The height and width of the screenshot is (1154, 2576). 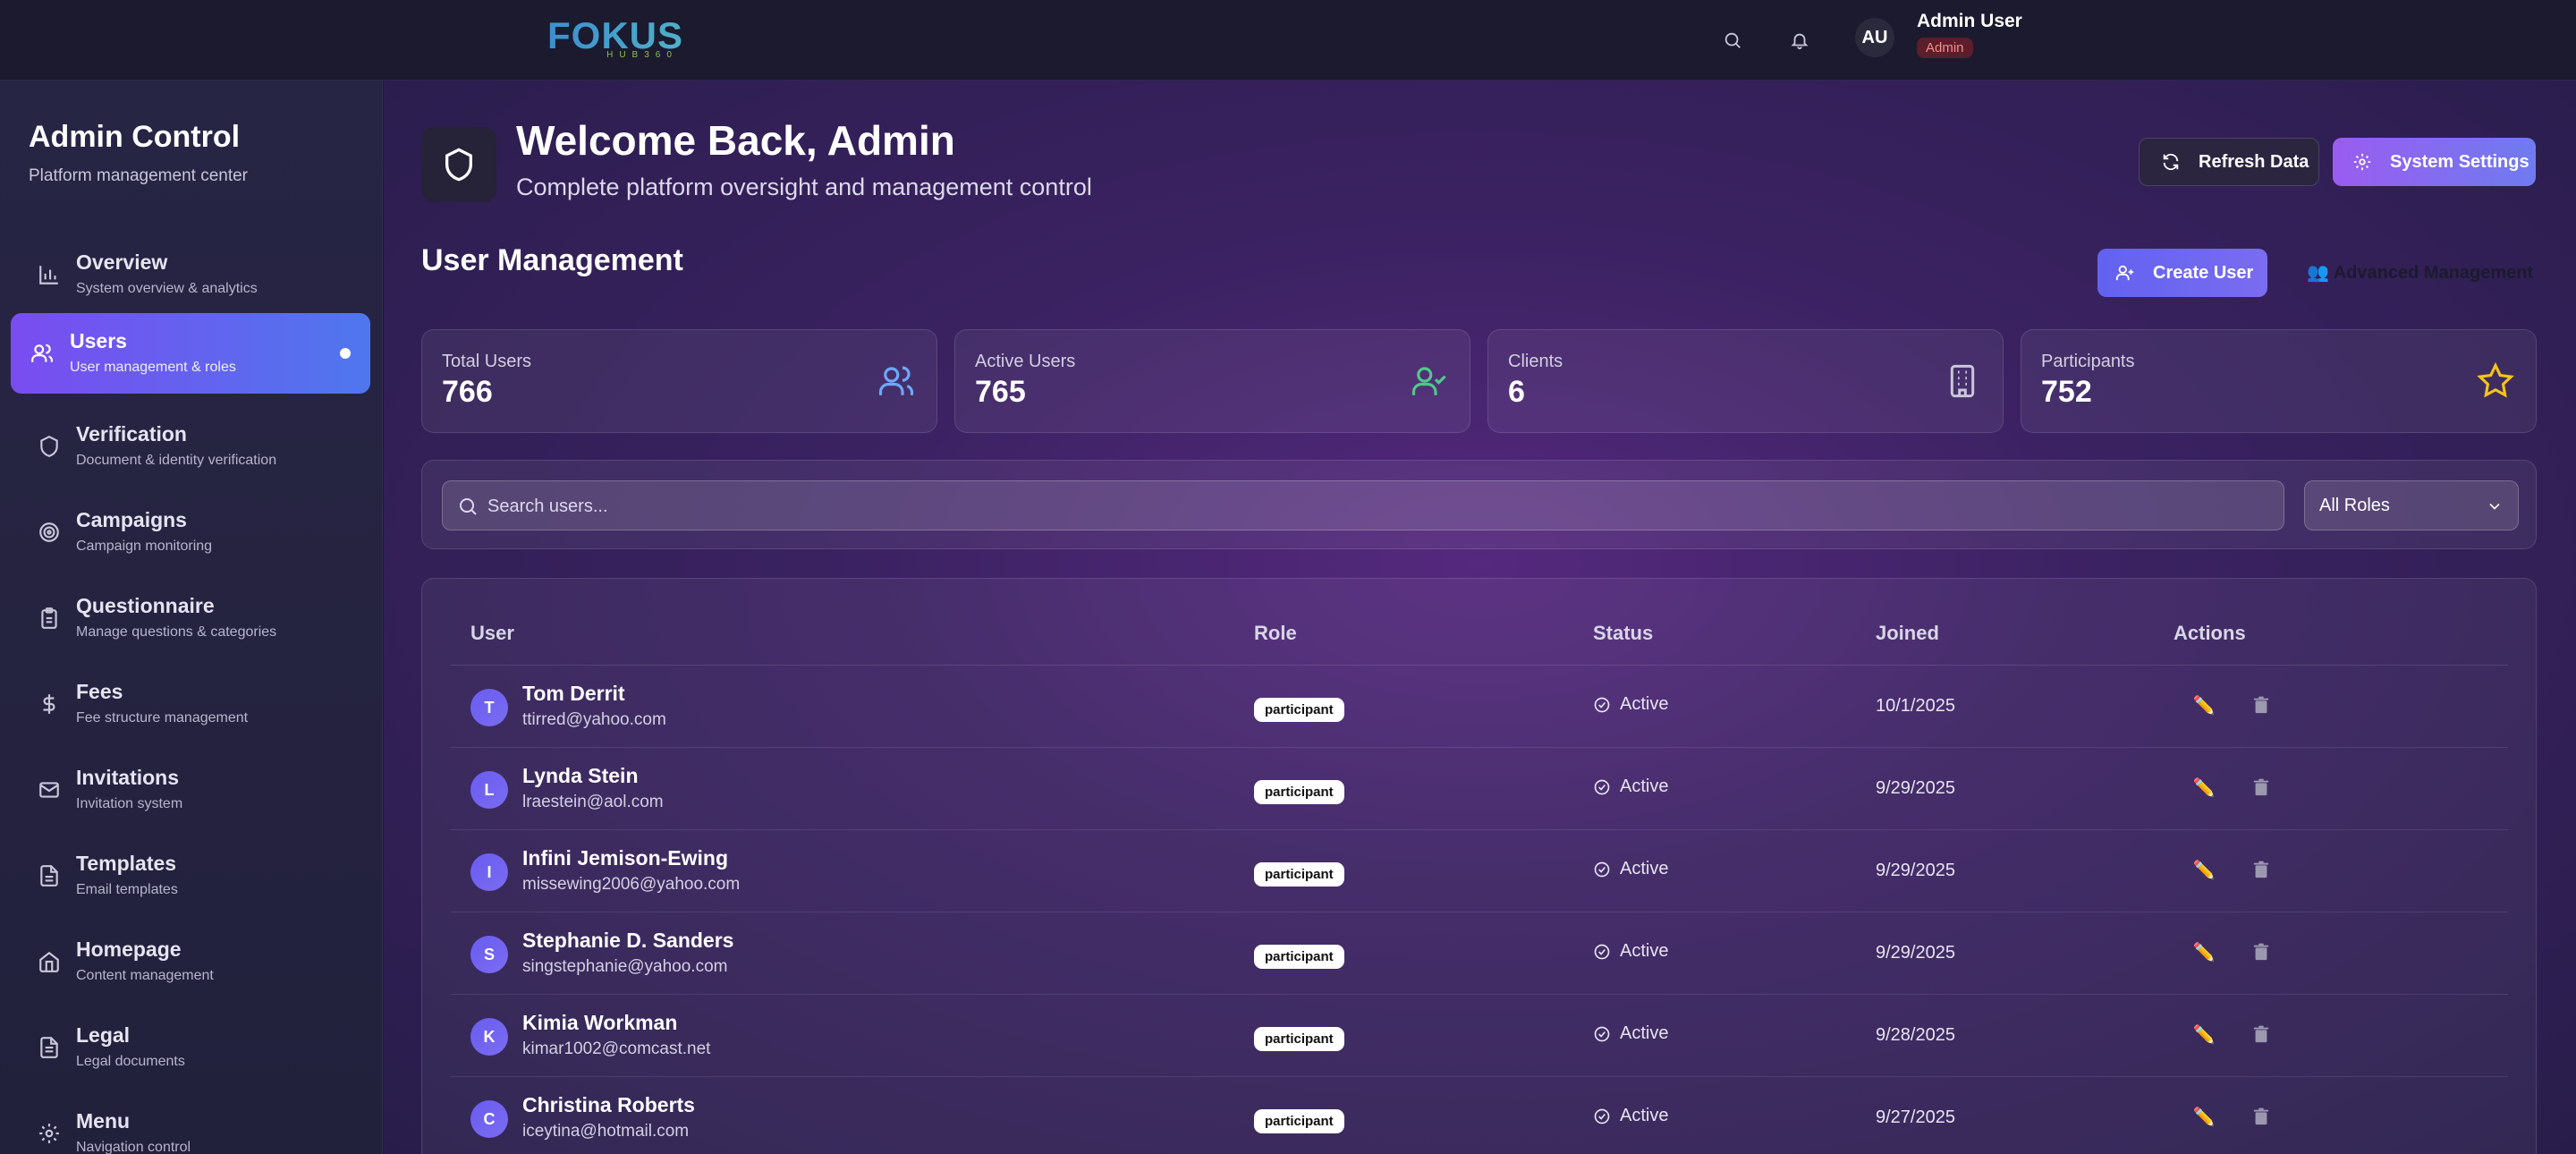 I want to click on file-icon, so click(x=49, y=876).